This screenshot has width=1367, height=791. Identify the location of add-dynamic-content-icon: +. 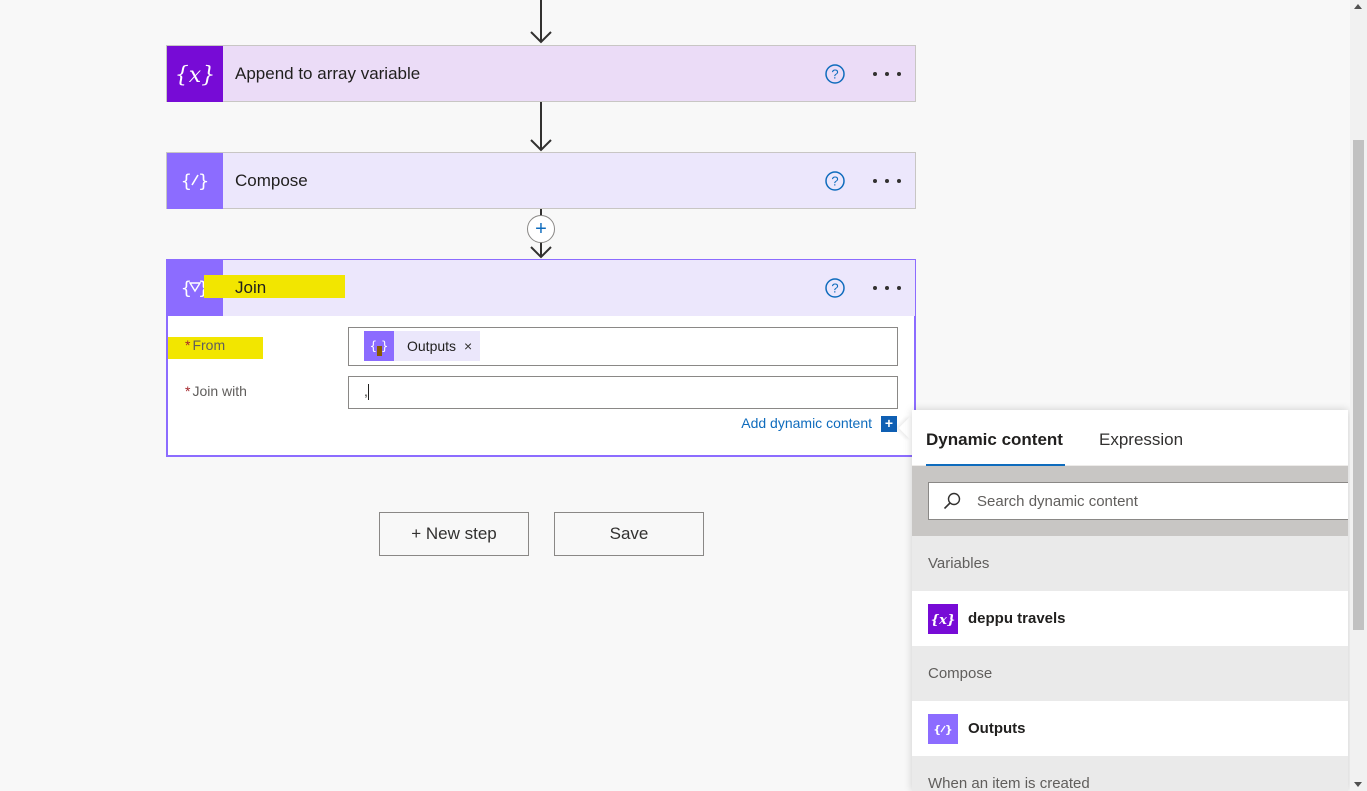
(889, 424).